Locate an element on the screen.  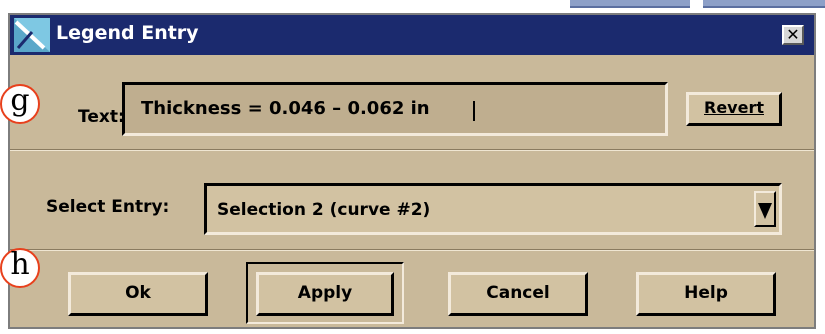
select-entry-value: Selection 2 (curve #2) is located at coordinates (324, 210).